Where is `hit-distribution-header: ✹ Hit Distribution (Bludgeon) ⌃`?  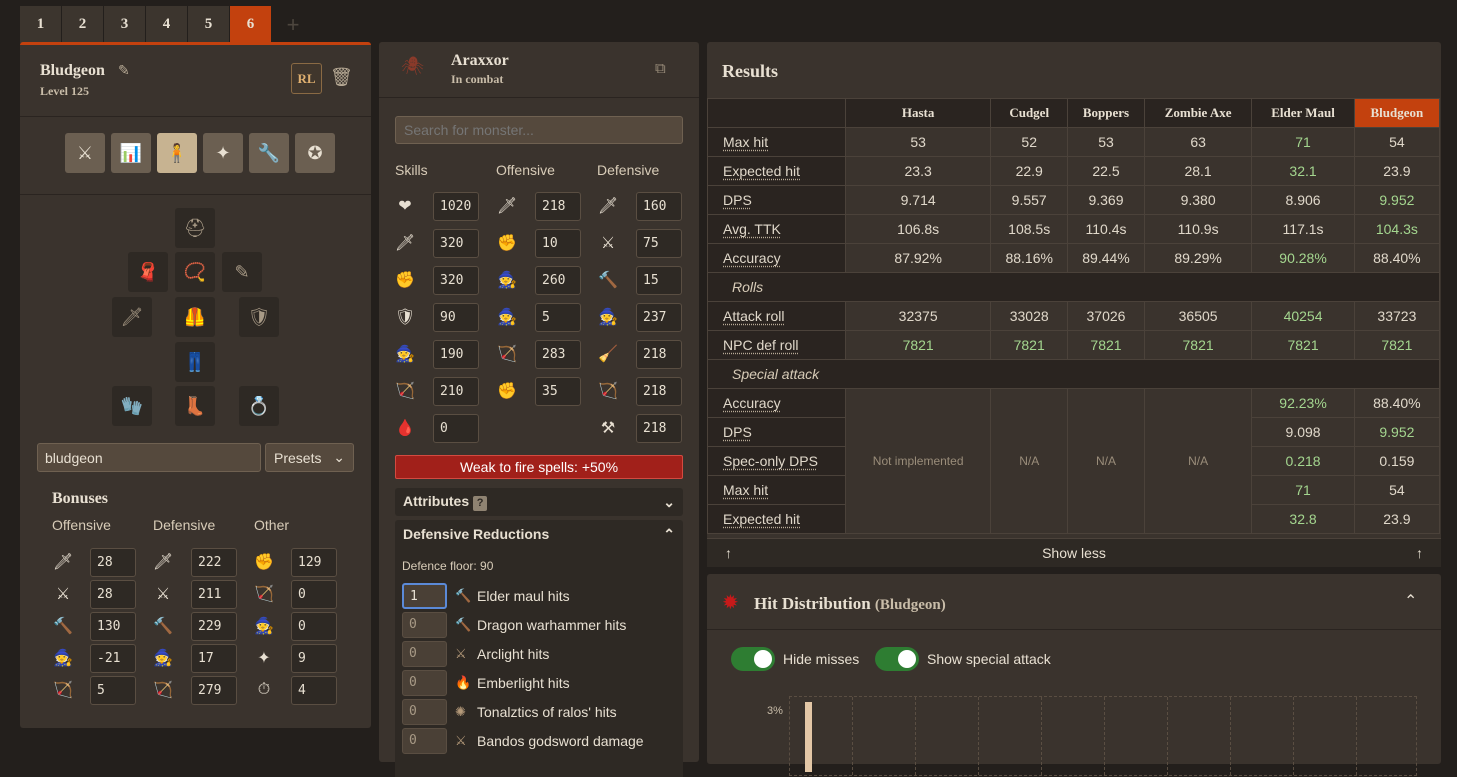
hit-distribution-header: ✹ Hit Distribution (Bludgeon) ⌃ is located at coordinates (1074, 602).